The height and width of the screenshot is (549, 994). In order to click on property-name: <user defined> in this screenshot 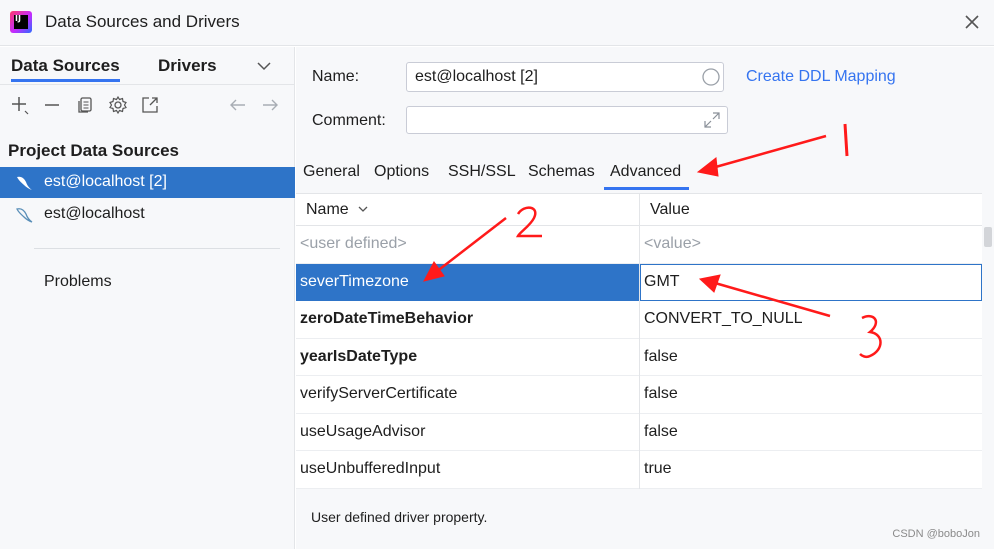, I will do `click(353, 244)`.